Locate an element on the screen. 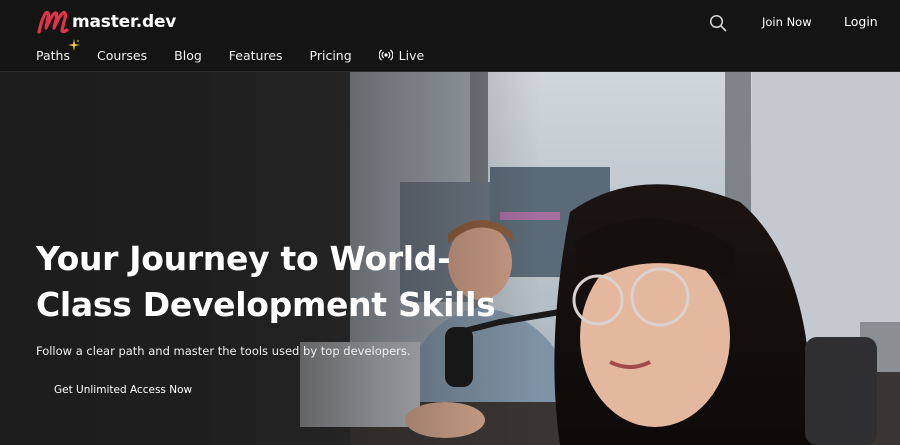 This screenshot has height=445, width=900. nav-item-label: Paths is located at coordinates (53, 55).